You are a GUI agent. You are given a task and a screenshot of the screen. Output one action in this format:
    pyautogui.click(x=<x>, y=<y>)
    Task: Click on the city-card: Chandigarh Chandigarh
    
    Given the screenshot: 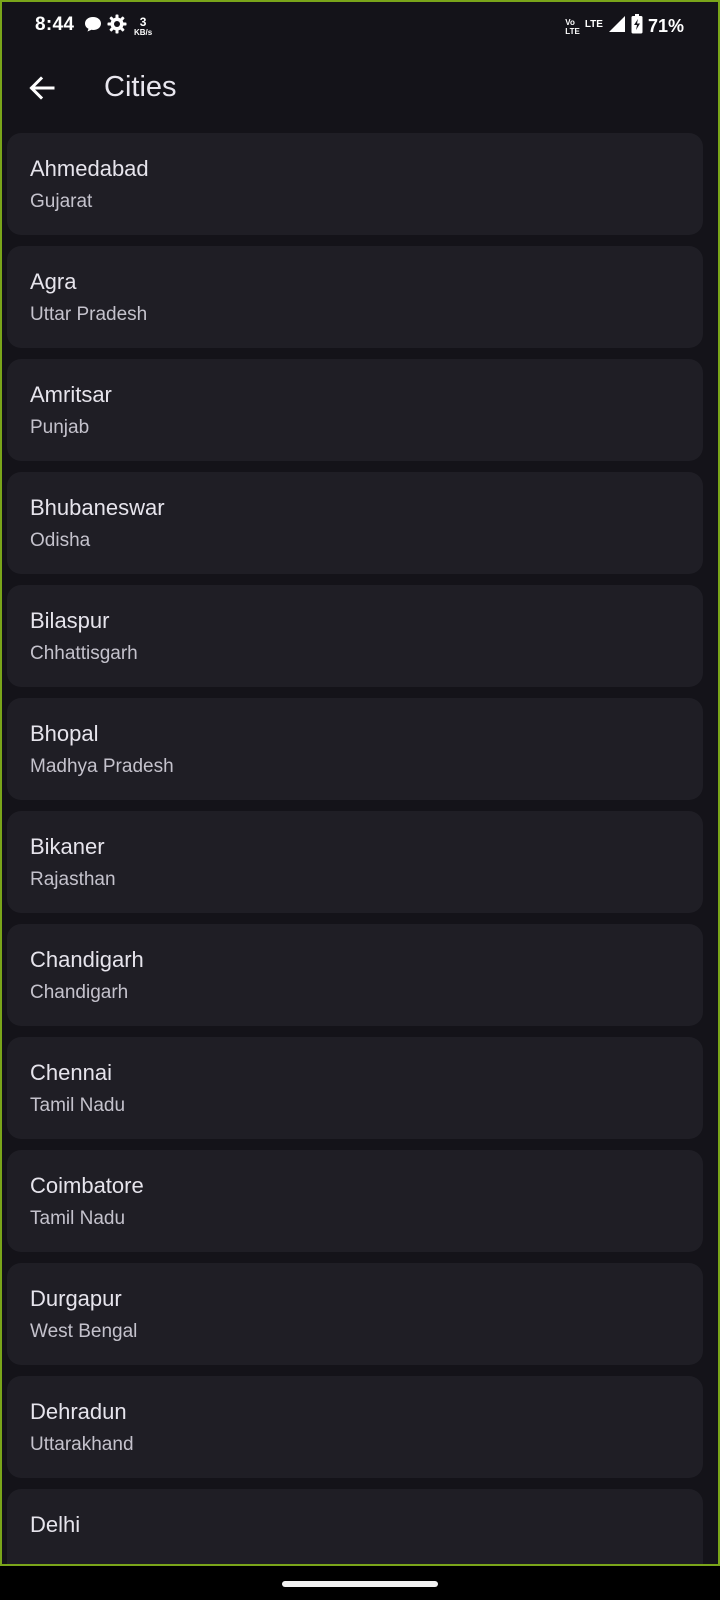 What is the action you would take?
    pyautogui.click(x=355, y=975)
    